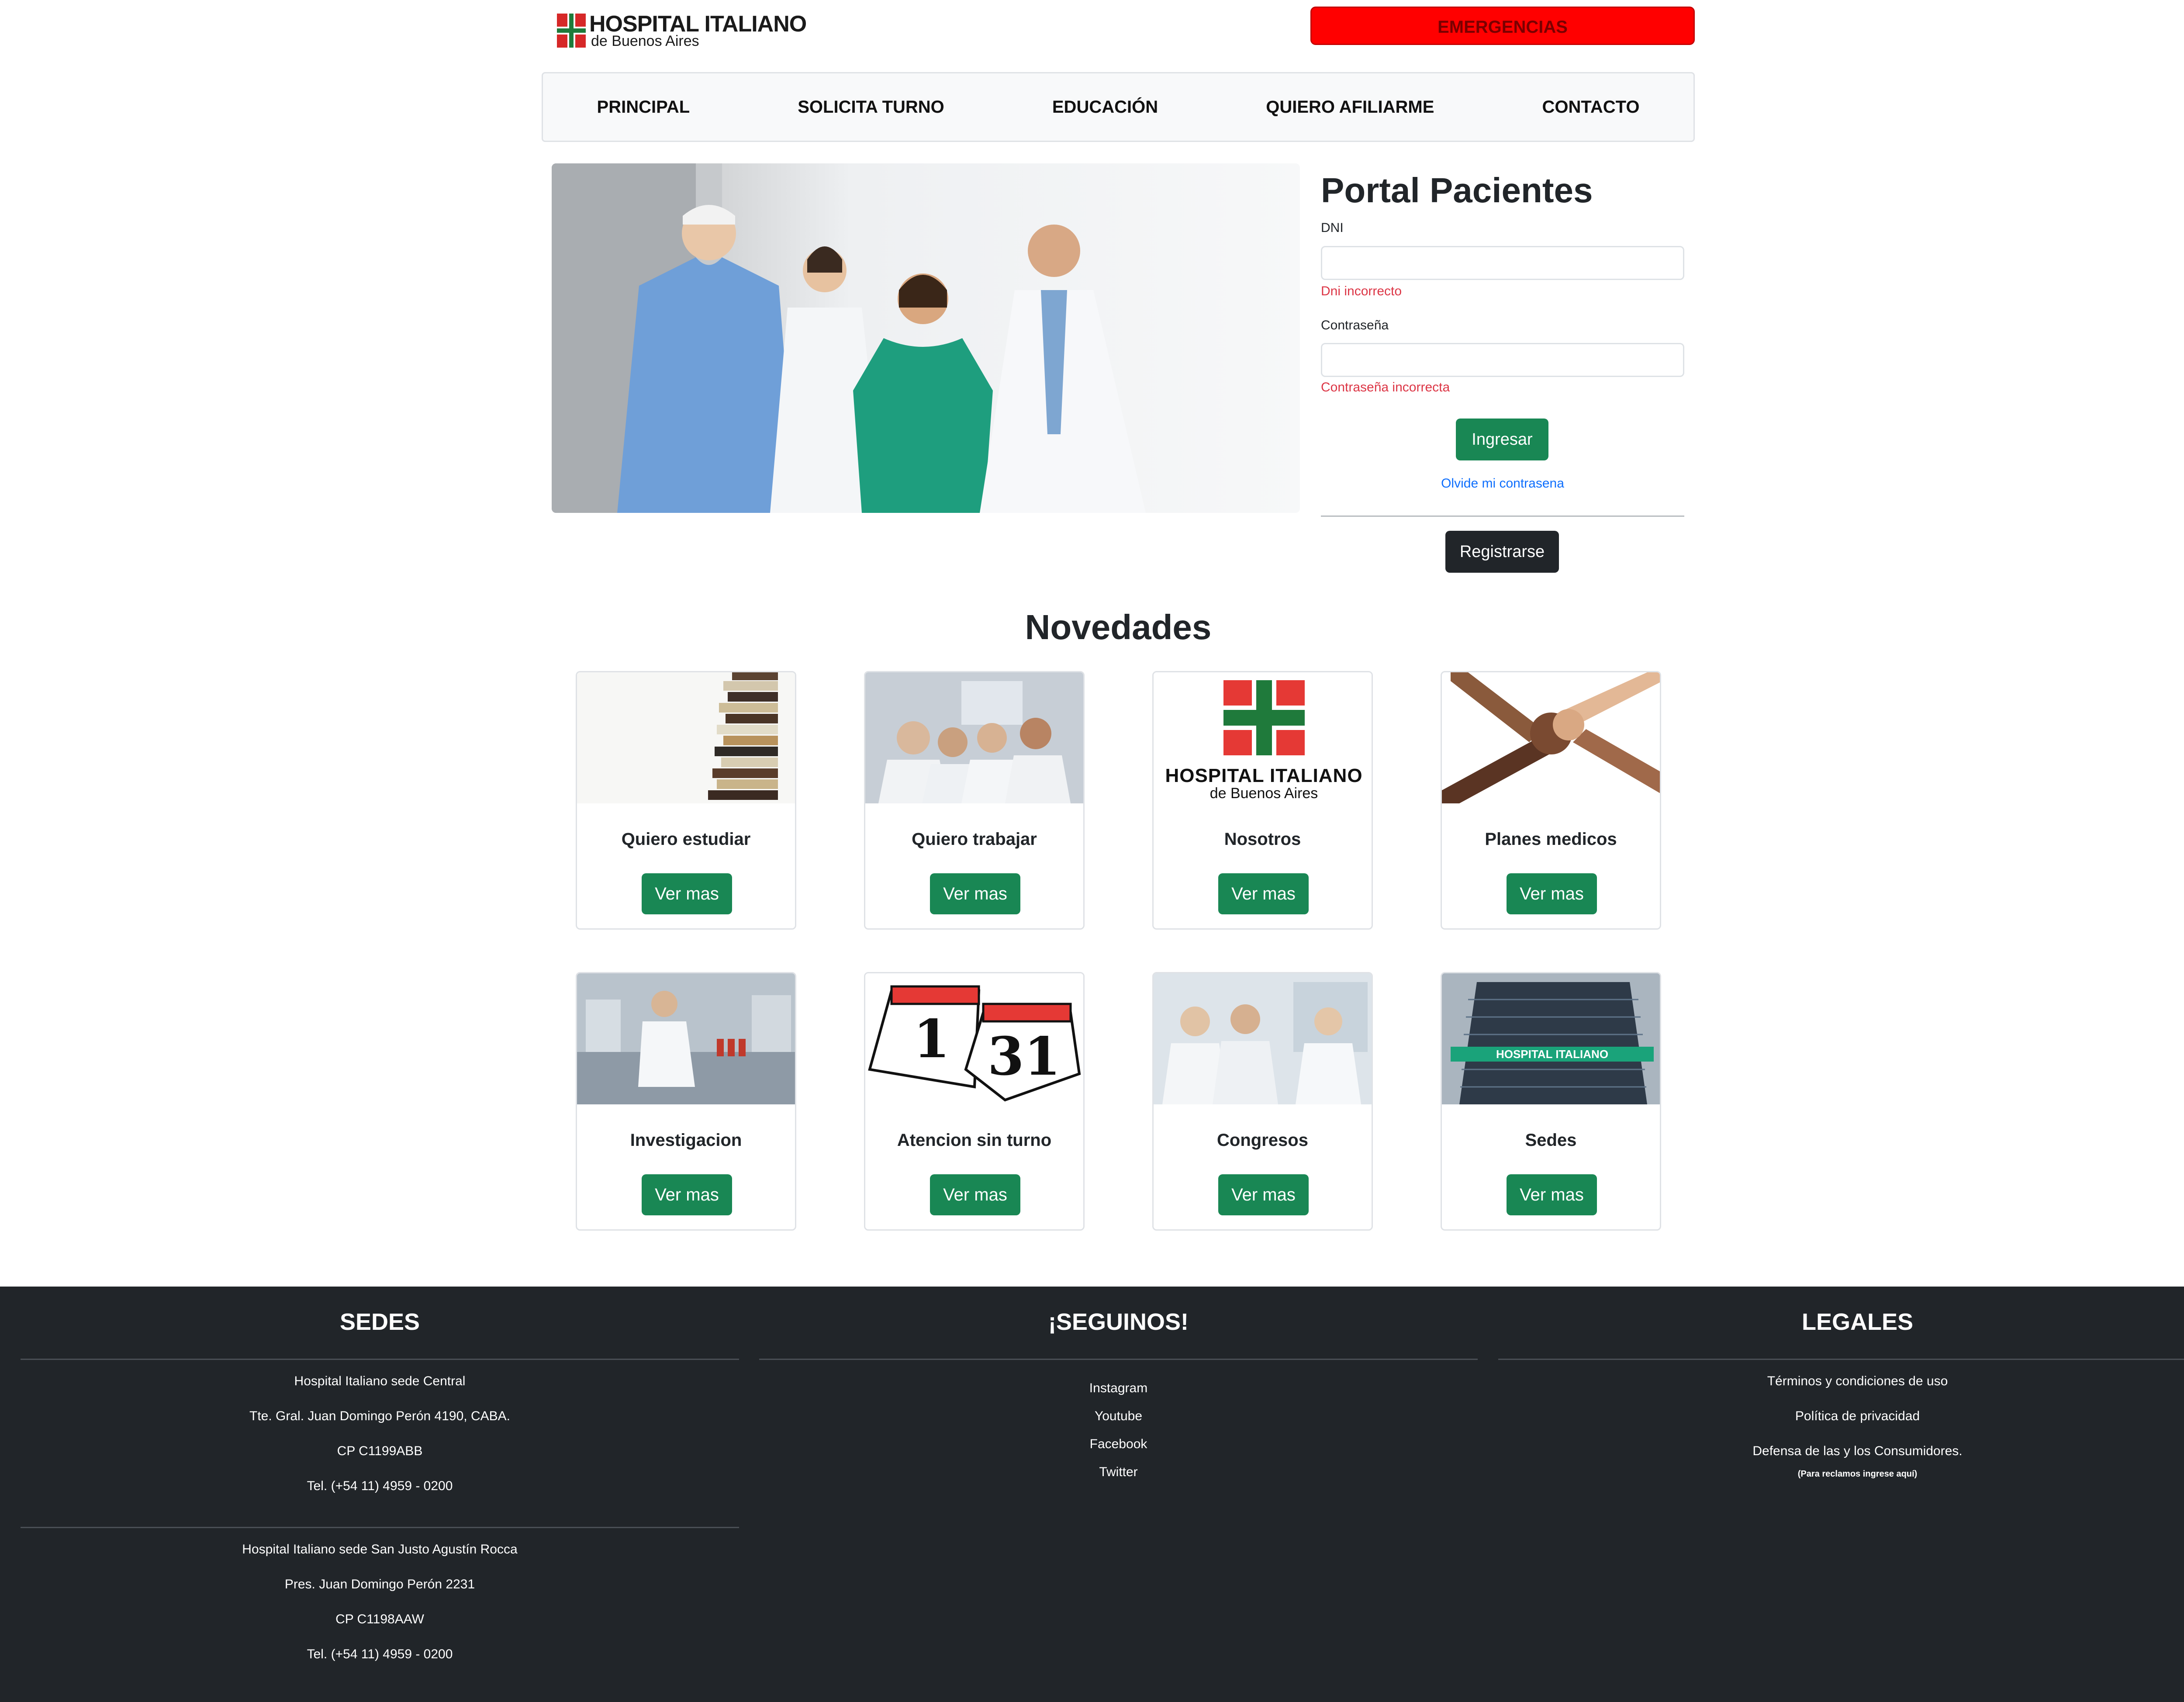 This screenshot has width=2184, height=1702. What do you see at coordinates (1551, 737) in the screenshot?
I see `joined-hands-image` at bounding box center [1551, 737].